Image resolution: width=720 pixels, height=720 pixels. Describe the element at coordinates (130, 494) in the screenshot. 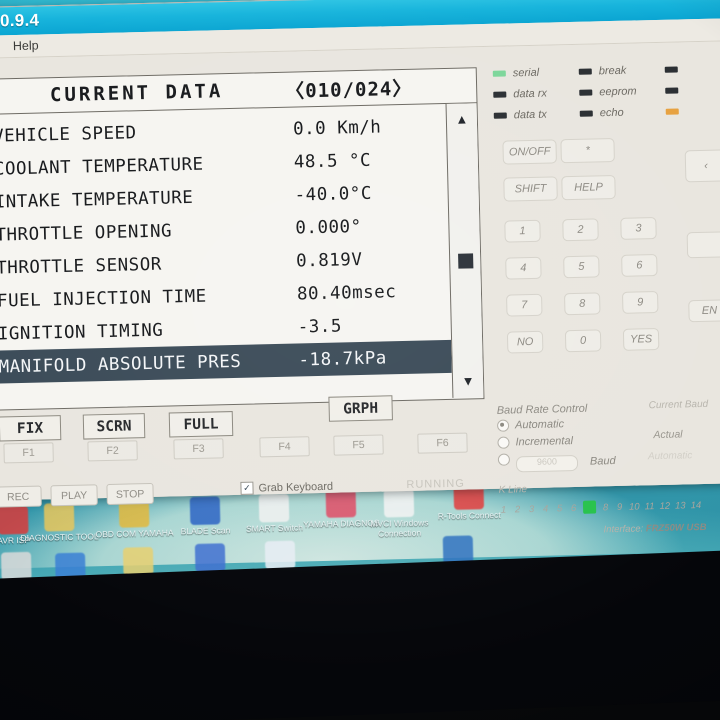

I see `stop-button: STOP` at that location.